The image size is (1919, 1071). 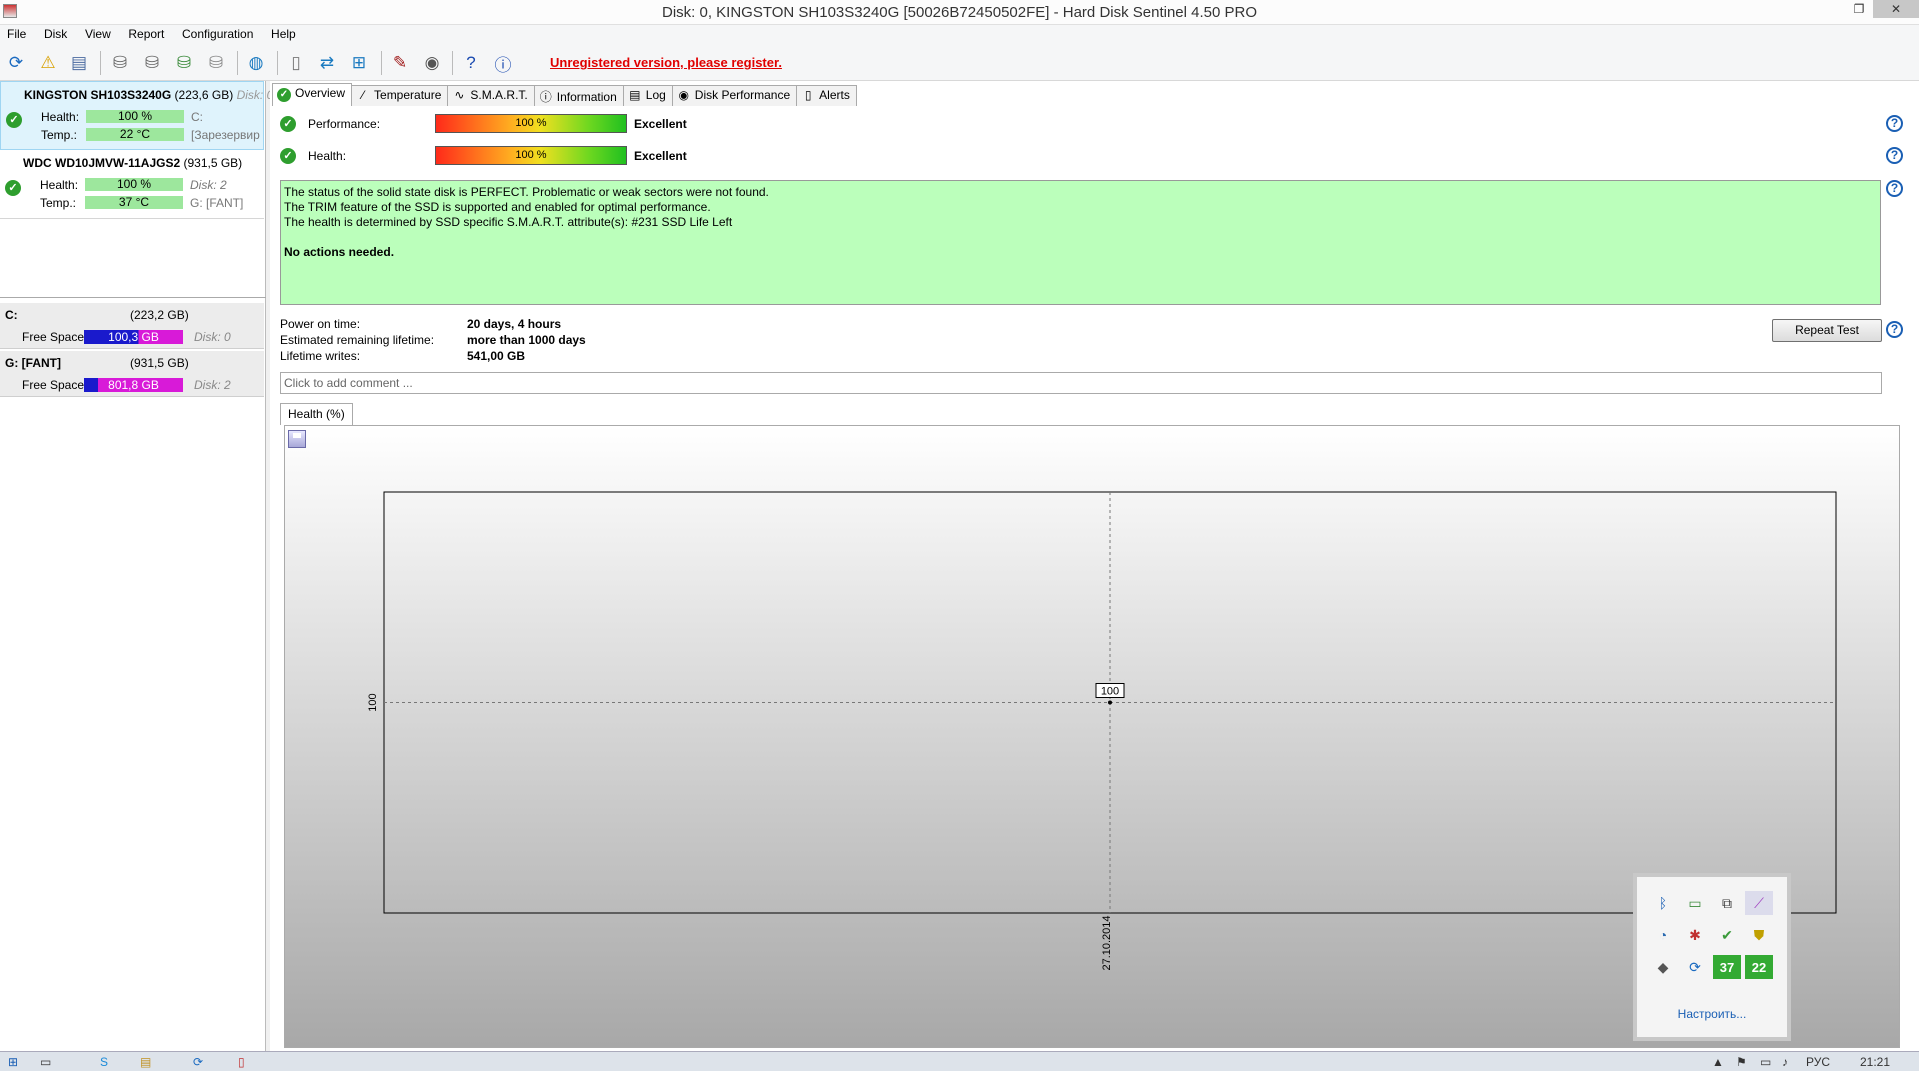 I want to click on tab-disk-performance: ◉ Disk Performance, so click(x=734, y=95).